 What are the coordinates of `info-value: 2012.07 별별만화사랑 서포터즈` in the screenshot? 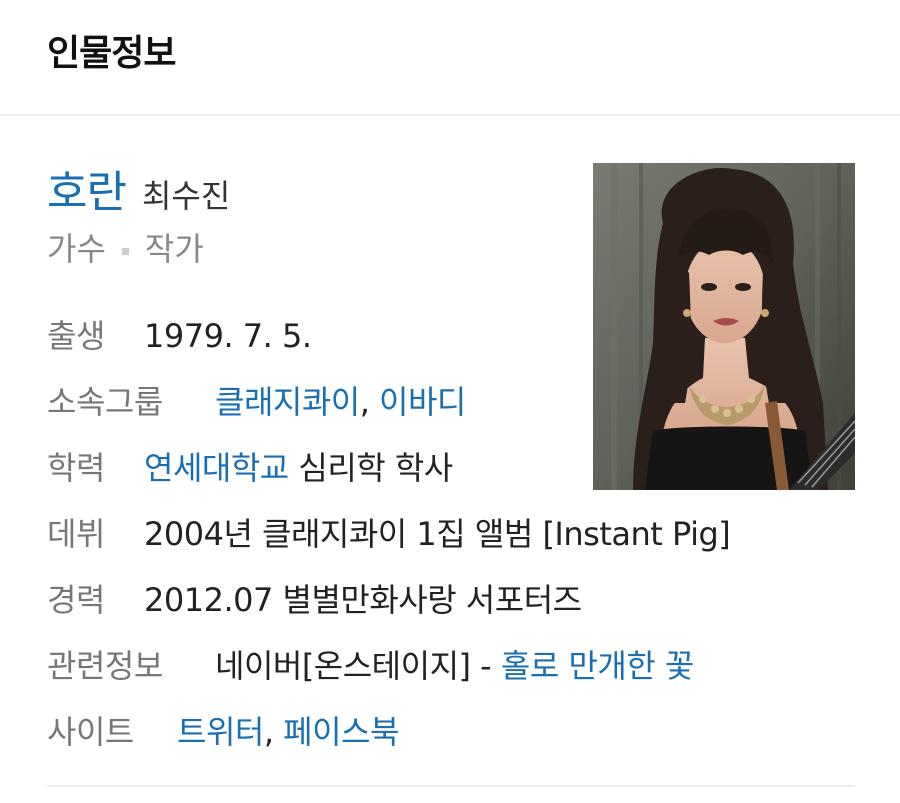 It's located at (363, 600).